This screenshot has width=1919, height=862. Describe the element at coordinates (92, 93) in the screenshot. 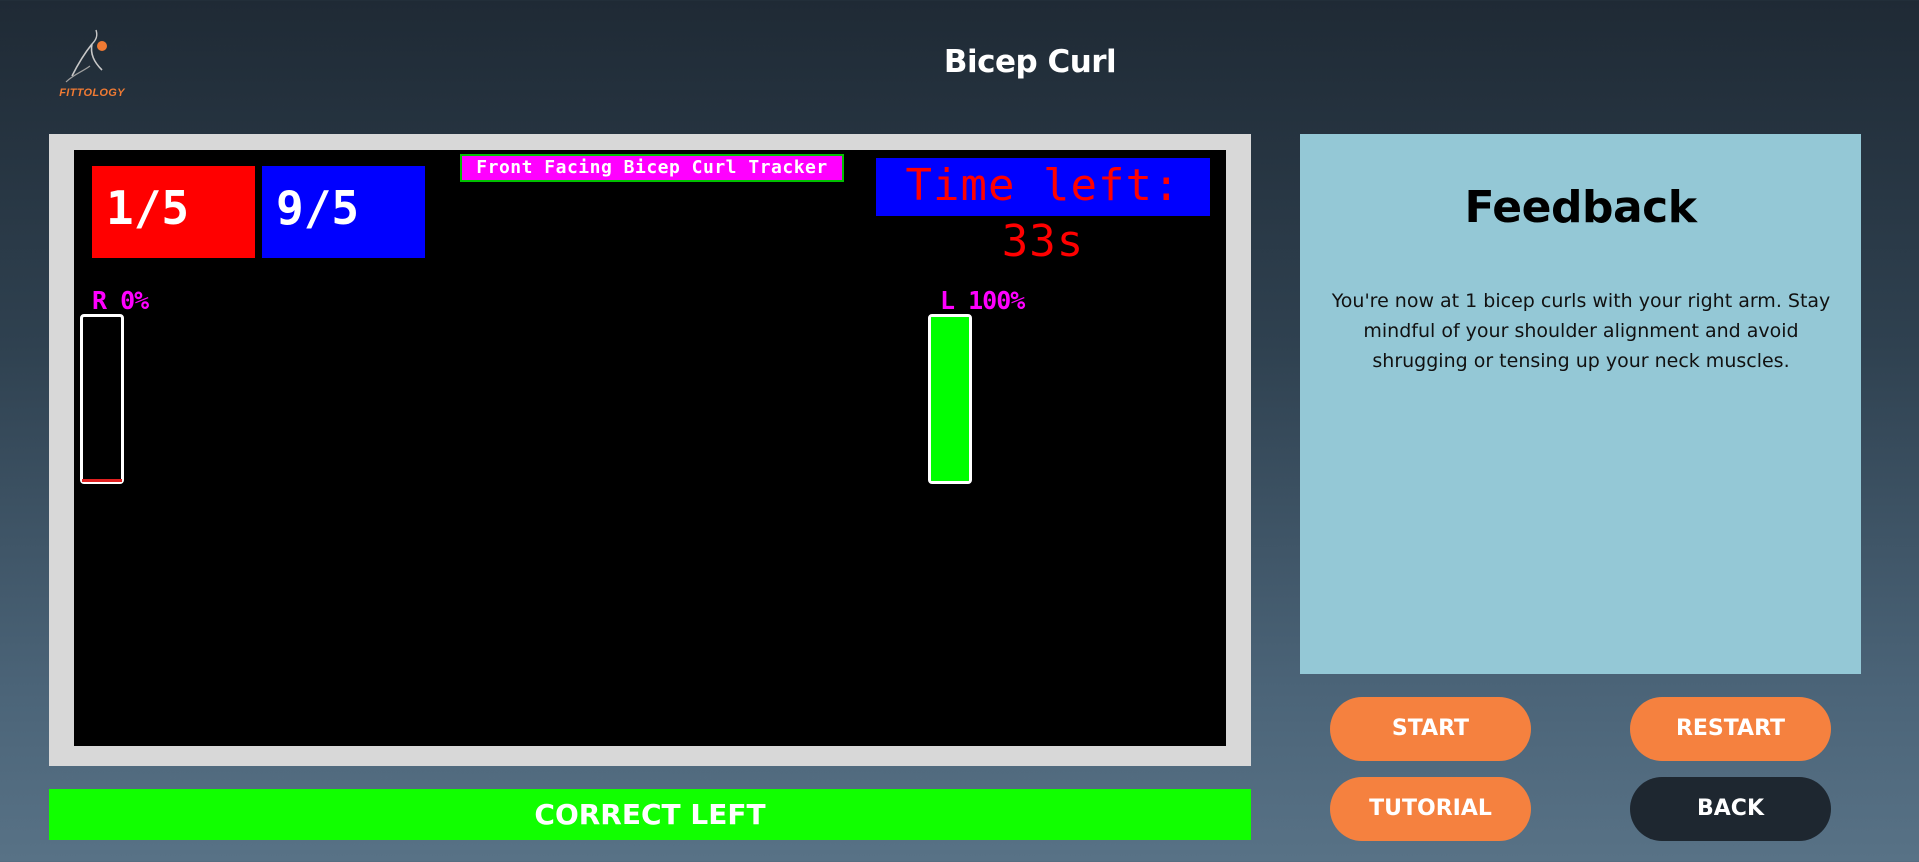

I see `logo-text: FITTOLOGY` at that location.